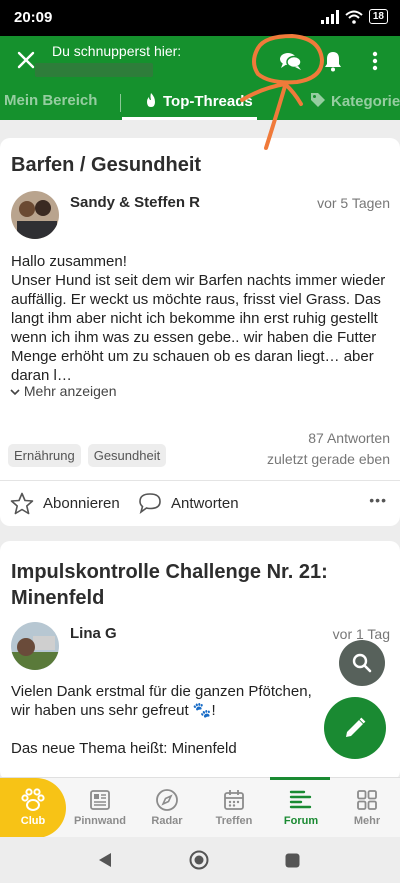 The width and height of the screenshot is (400, 883). I want to click on nav-club-label: Club, so click(33, 821).